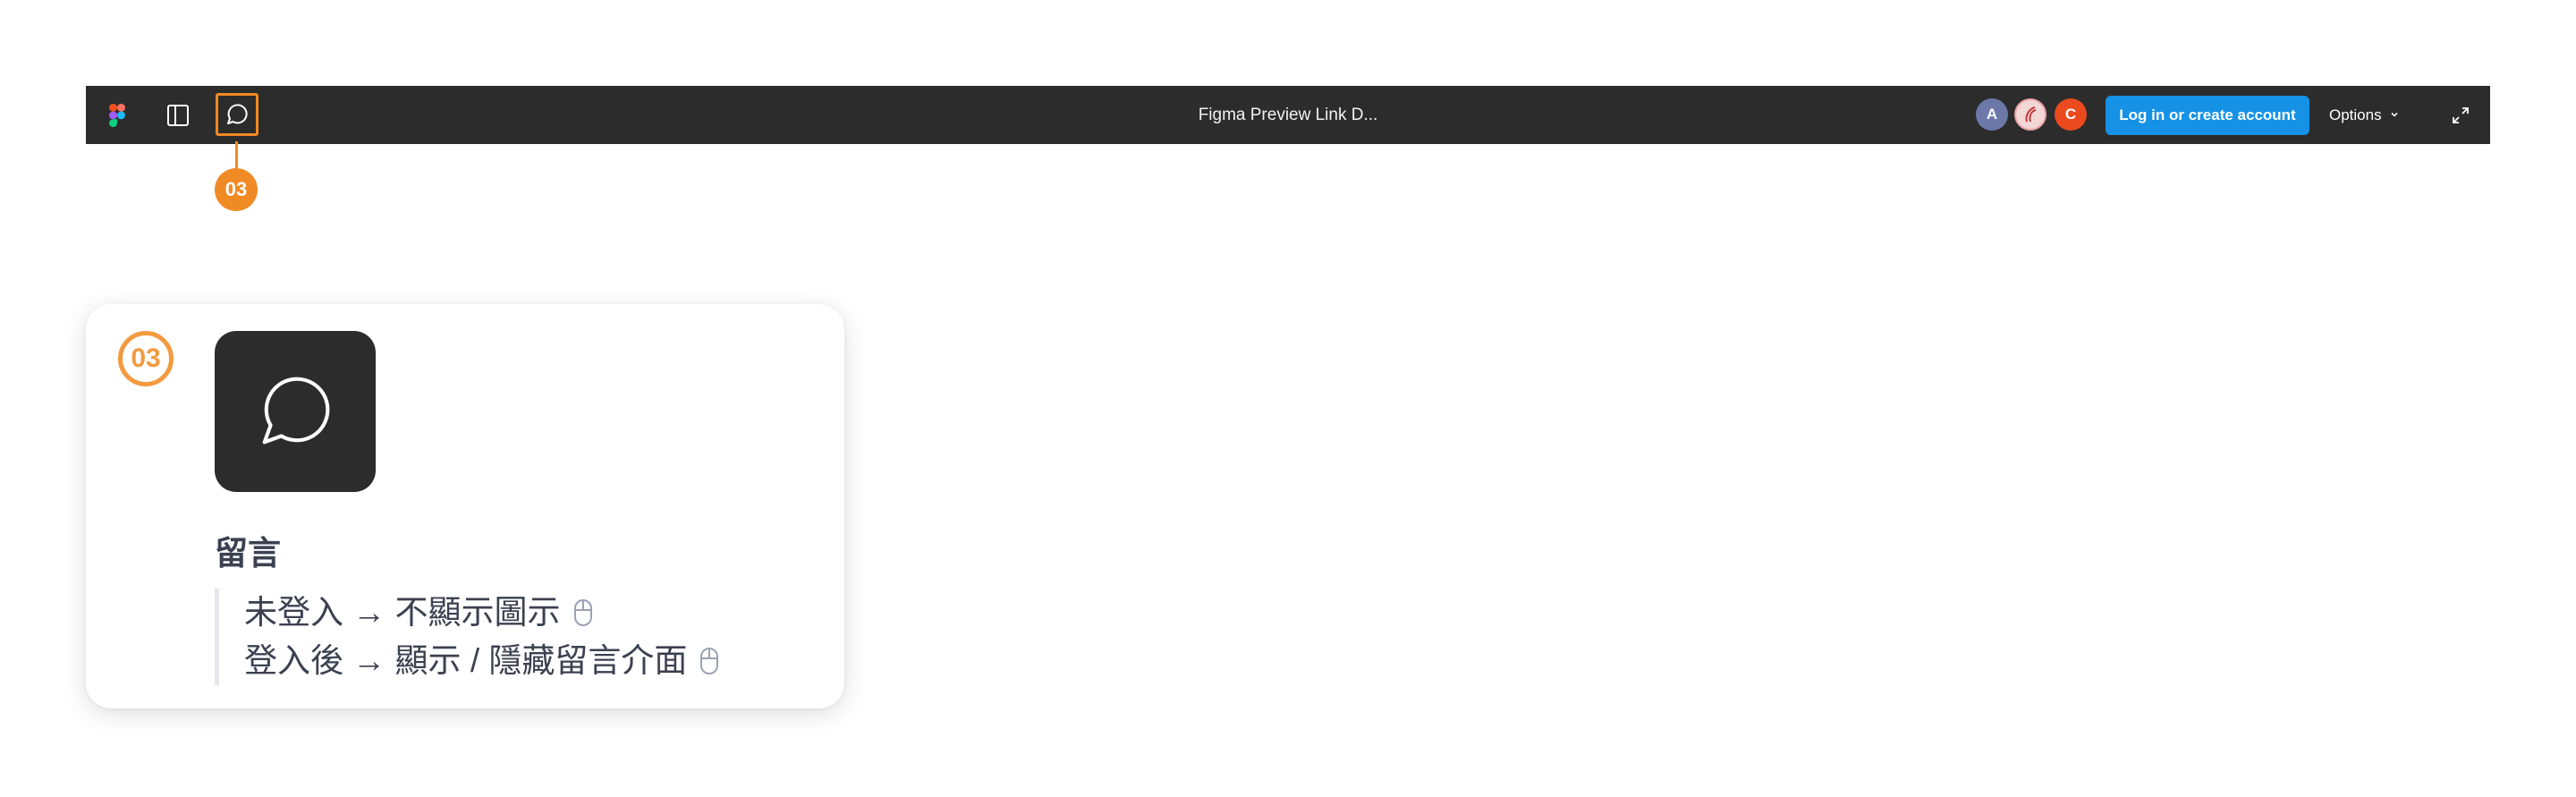 This screenshot has width=2576, height=797. Describe the element at coordinates (117, 115) in the screenshot. I see `figma-logo-icon` at that location.